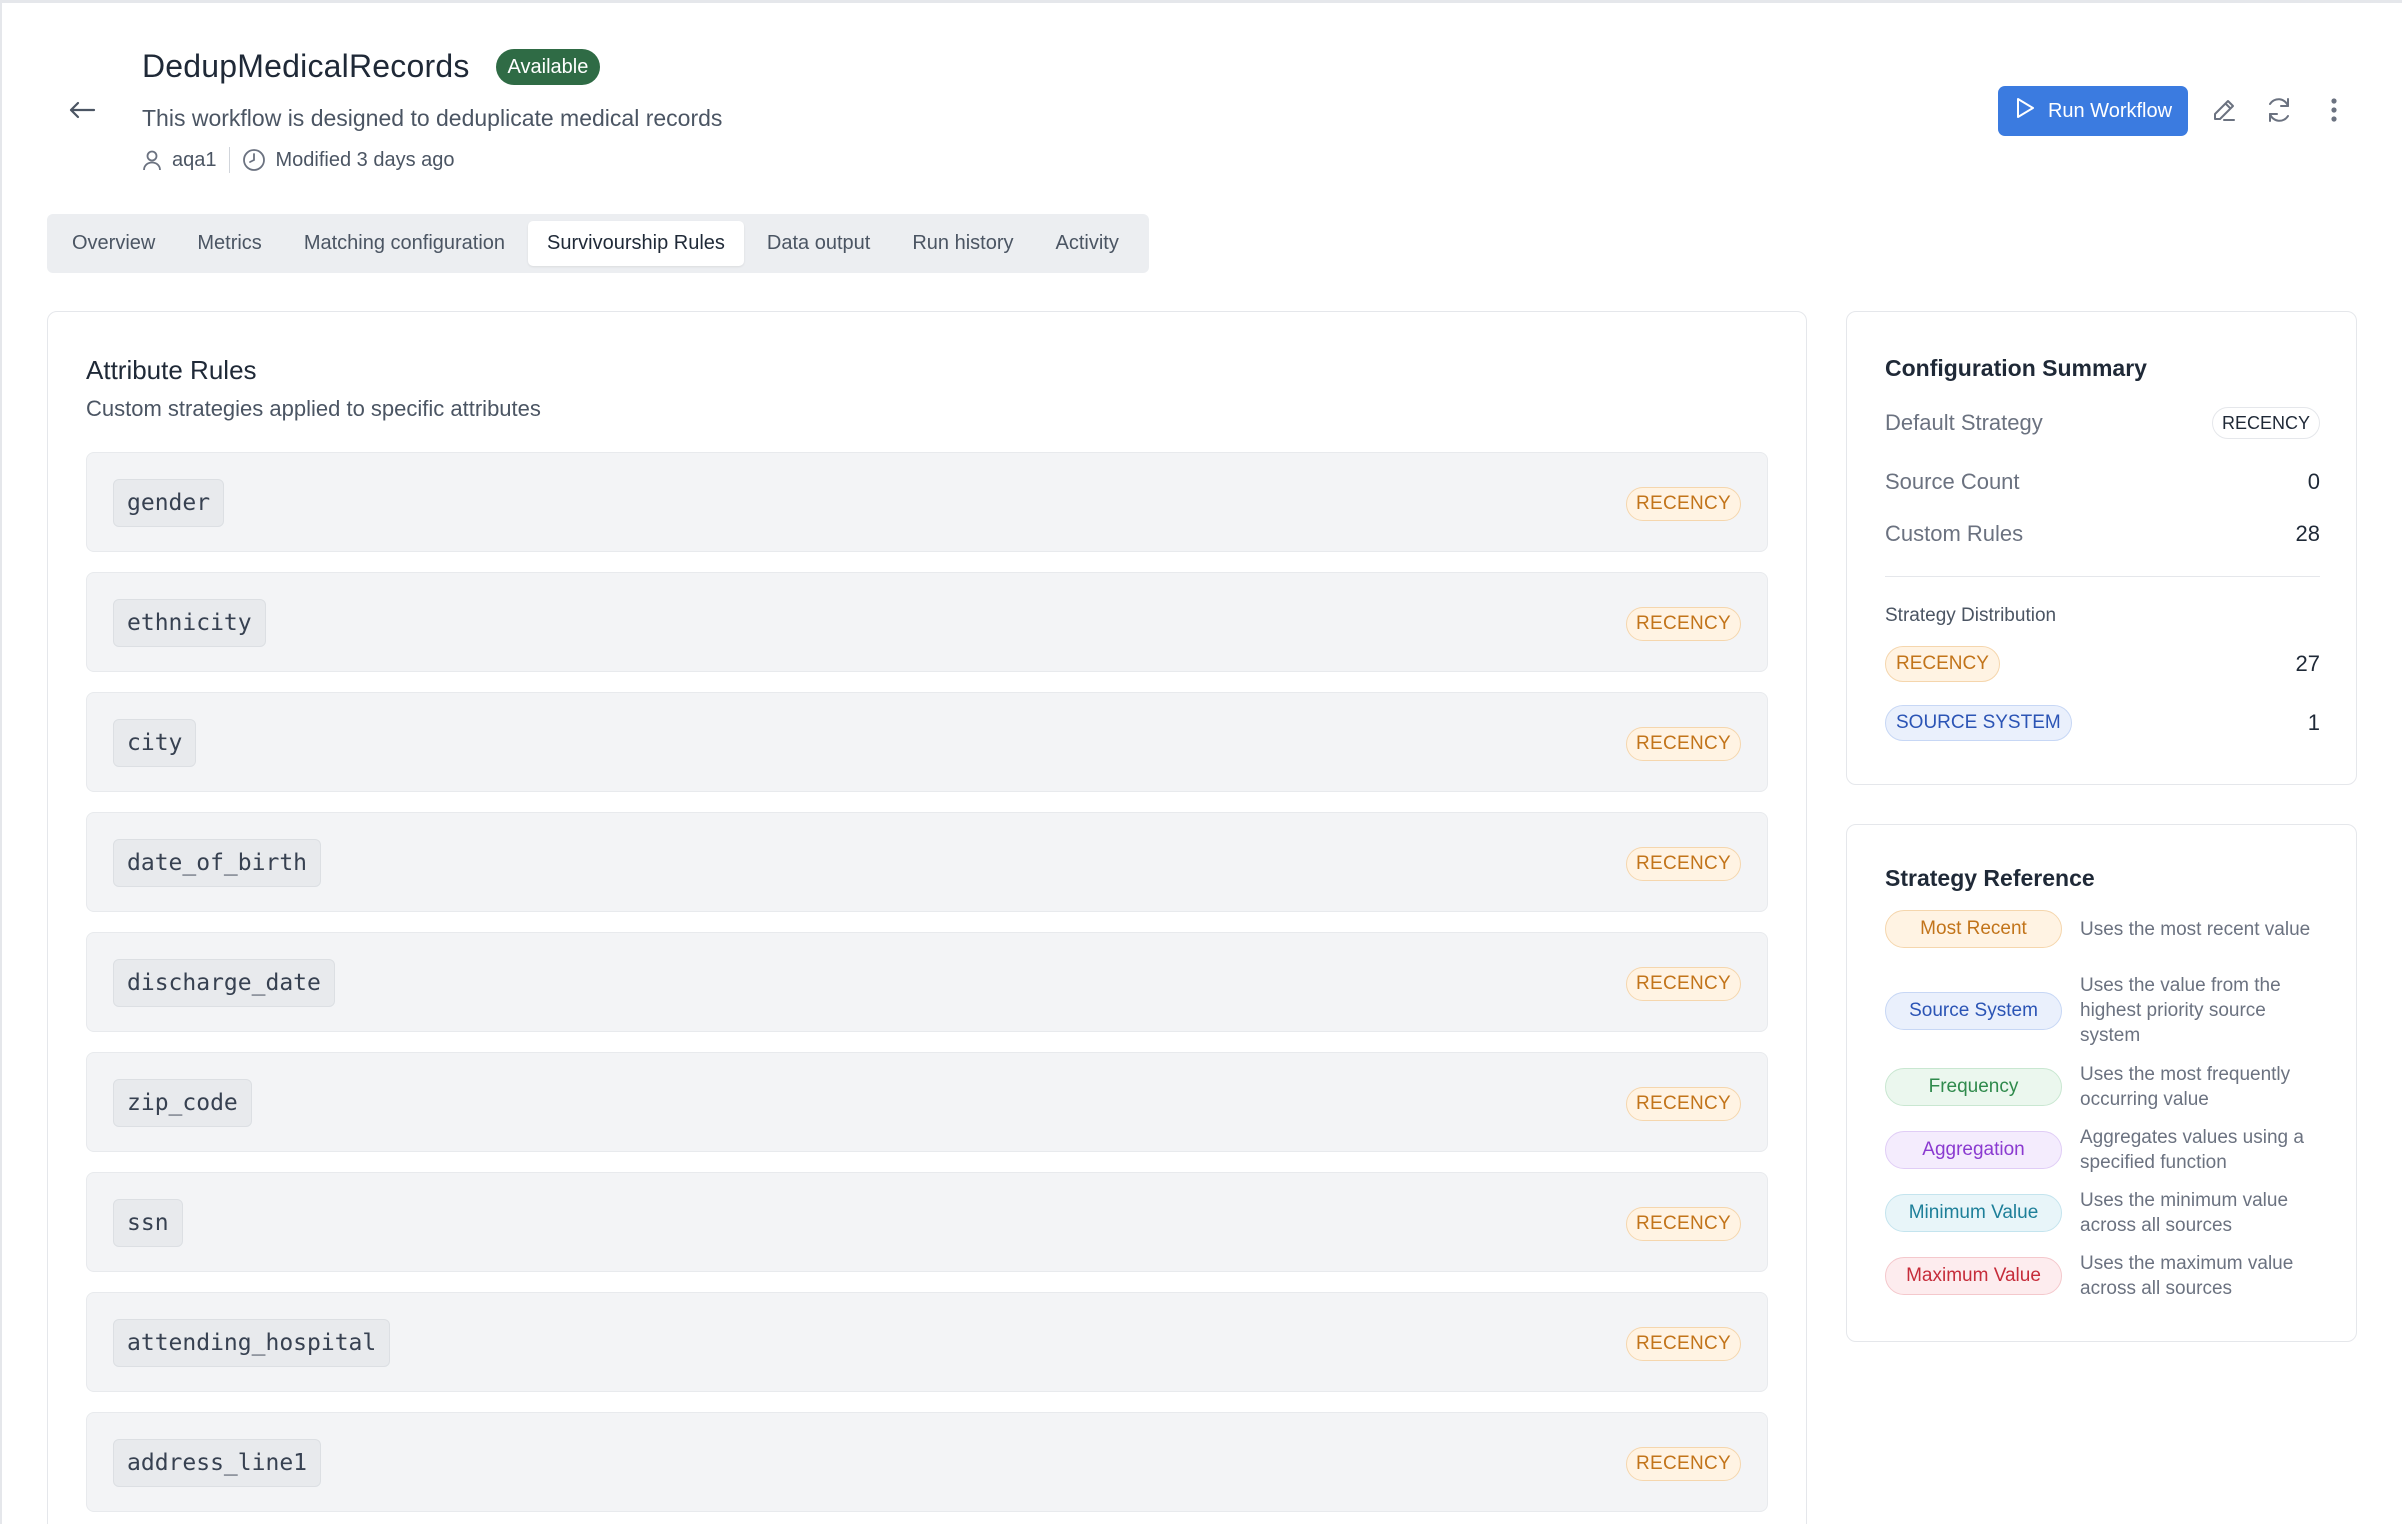 This screenshot has width=2402, height=1524. What do you see at coordinates (1942, 664) in the screenshot?
I see `distribution-strategy-badge: RECENCY` at bounding box center [1942, 664].